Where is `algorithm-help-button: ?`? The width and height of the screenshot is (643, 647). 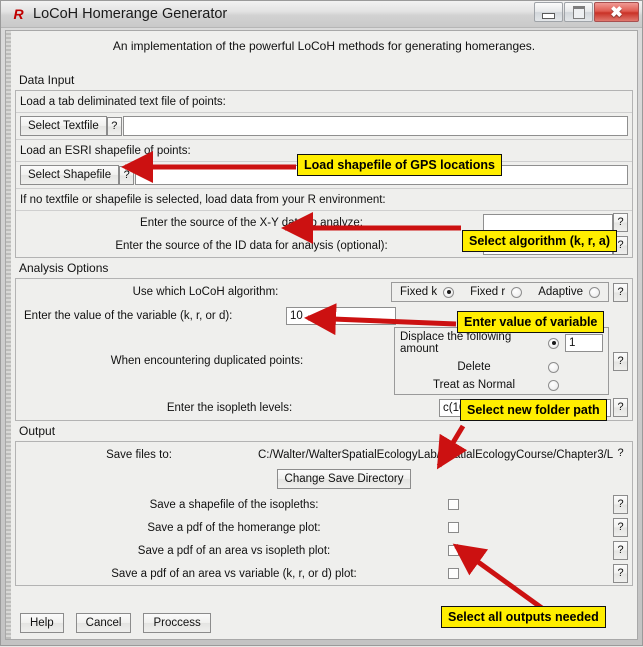 algorithm-help-button: ? is located at coordinates (620, 292).